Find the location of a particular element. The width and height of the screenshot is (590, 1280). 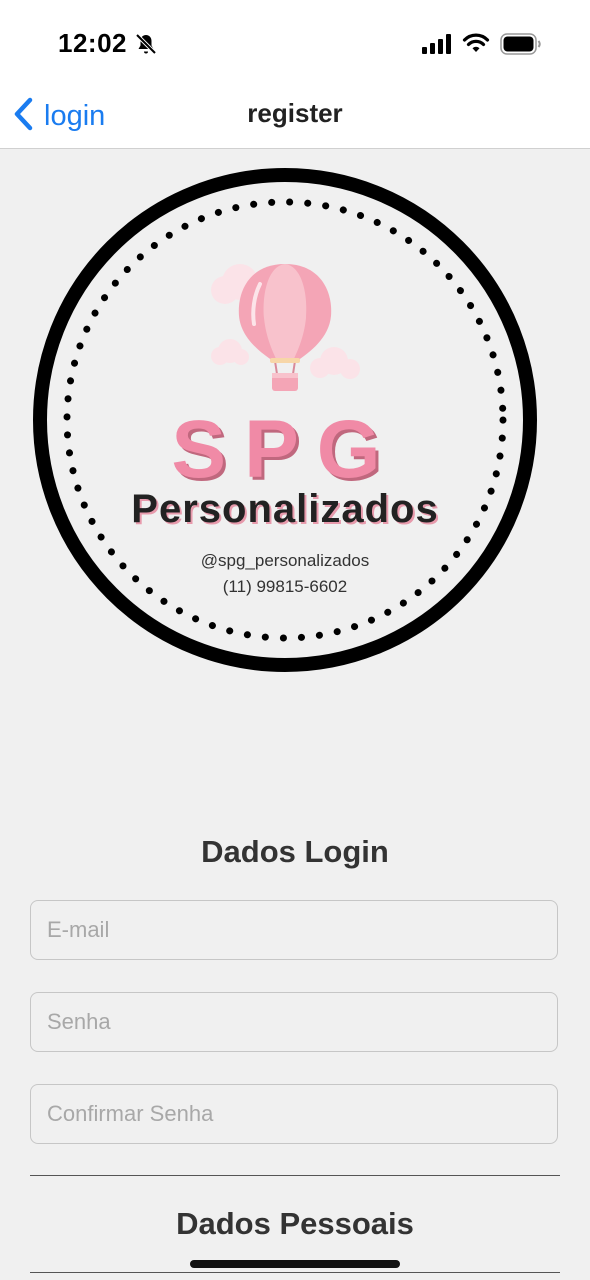

bell-slash-icon is located at coordinates (146, 46).